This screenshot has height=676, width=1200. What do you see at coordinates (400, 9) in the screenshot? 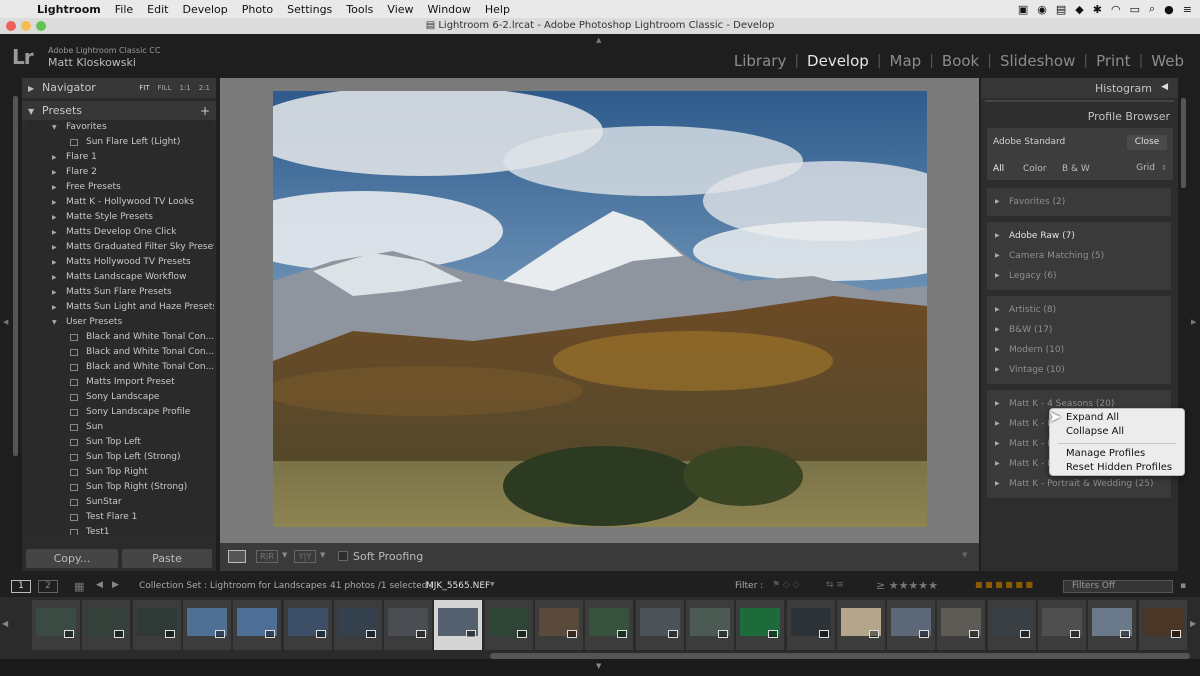
I see `menu-view: View` at bounding box center [400, 9].